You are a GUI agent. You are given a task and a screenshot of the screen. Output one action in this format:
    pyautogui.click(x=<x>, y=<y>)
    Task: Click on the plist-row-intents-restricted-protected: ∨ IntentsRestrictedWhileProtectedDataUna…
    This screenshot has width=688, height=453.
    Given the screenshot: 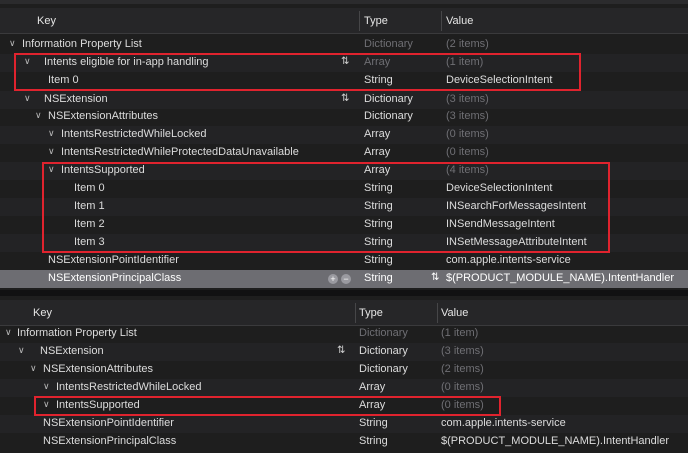 What is the action you would take?
    pyautogui.click(x=344, y=153)
    